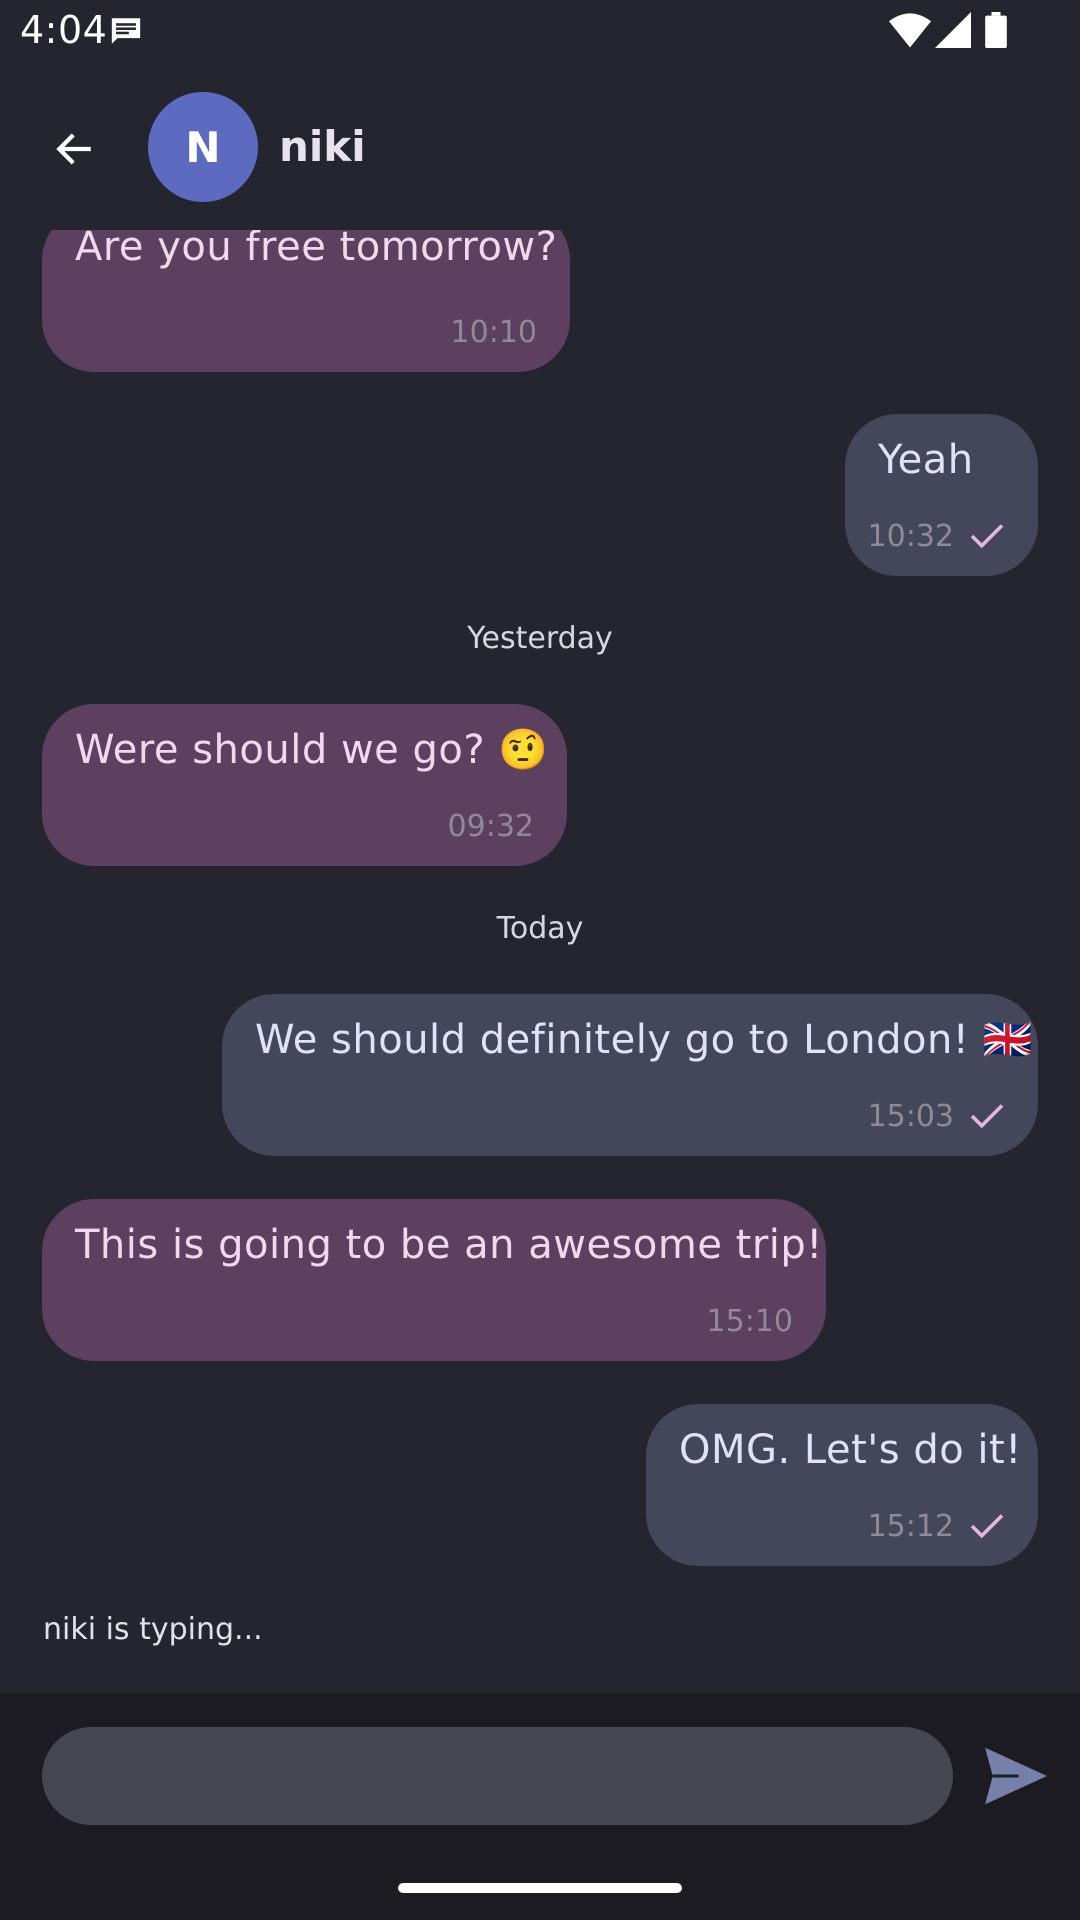  Describe the element at coordinates (126, 31) in the screenshot. I see `message-notification-icon` at that location.